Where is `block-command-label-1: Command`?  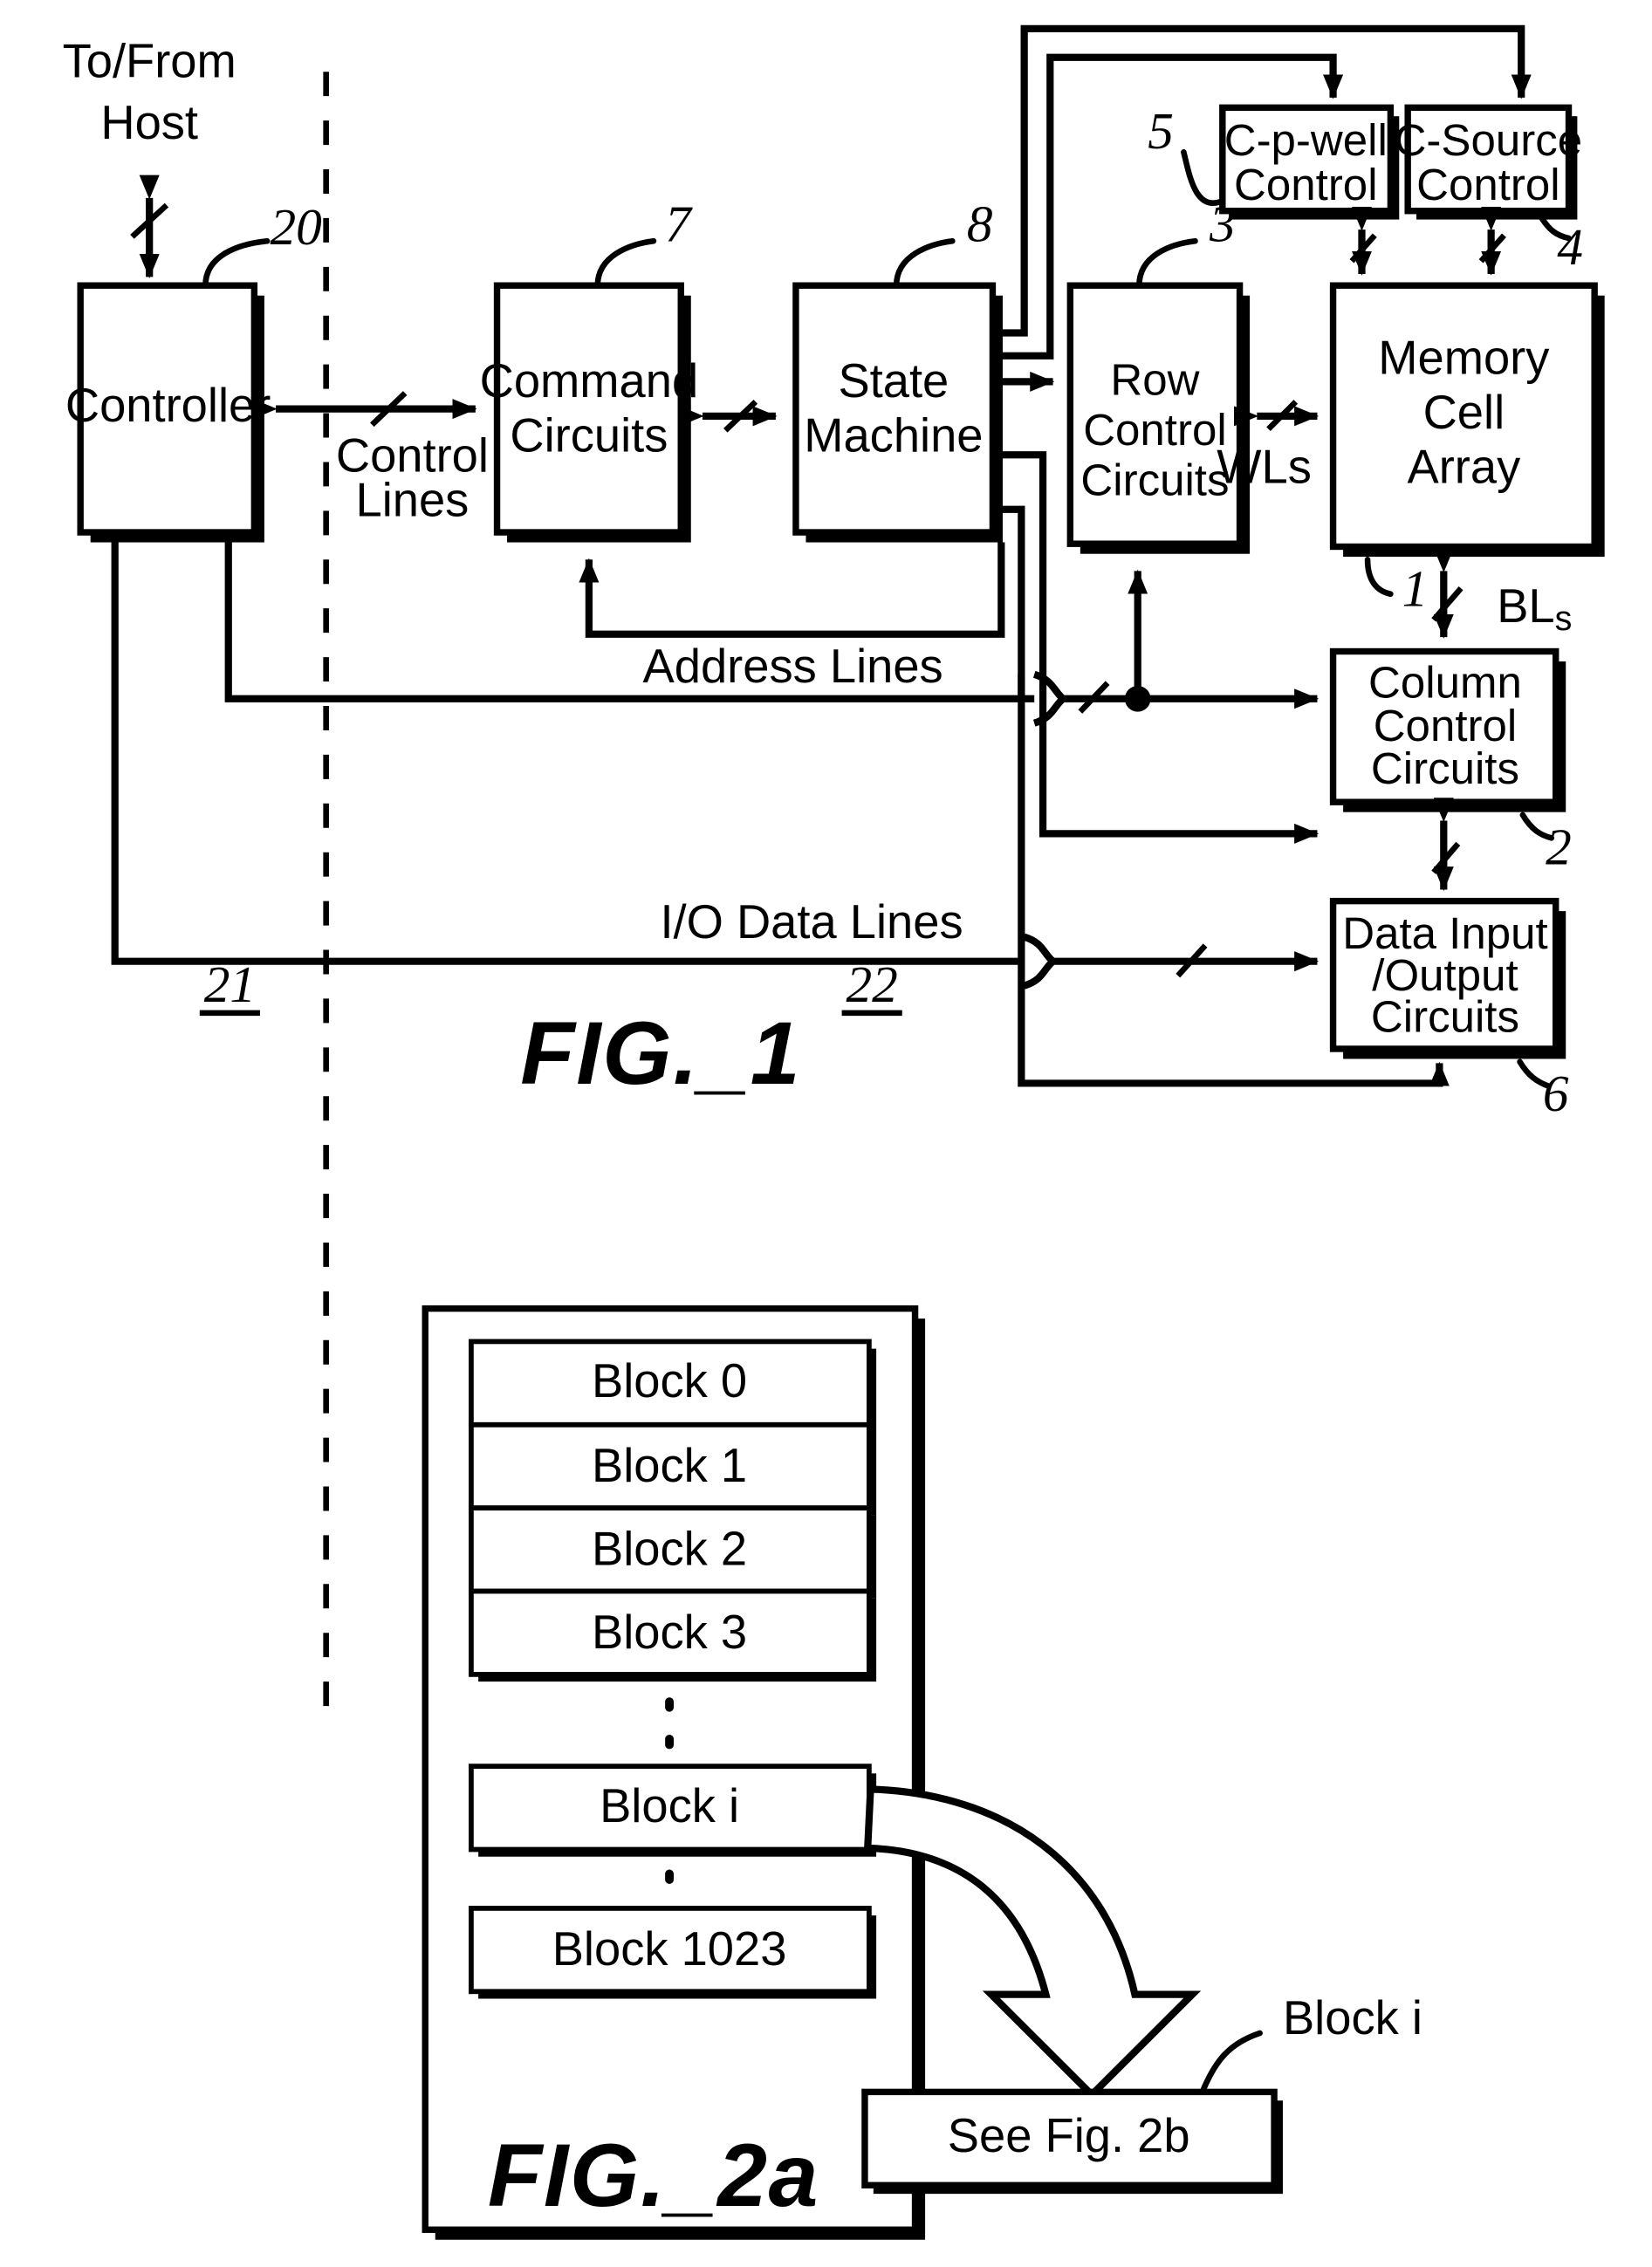
block-command-label-1: Command is located at coordinates (589, 381).